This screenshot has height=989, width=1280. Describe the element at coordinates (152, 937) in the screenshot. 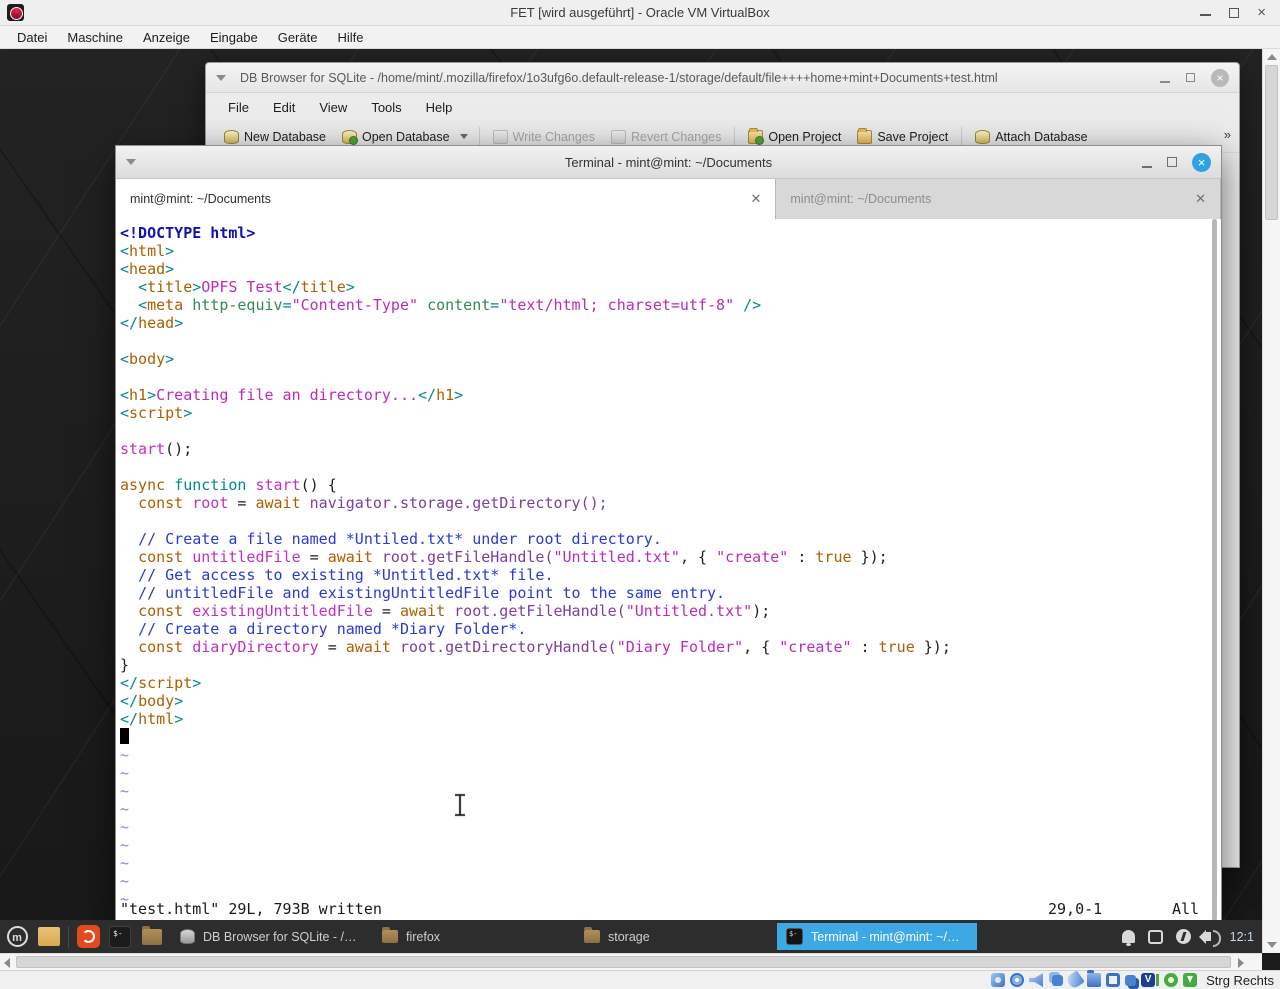

I see `folder-launcher` at that location.